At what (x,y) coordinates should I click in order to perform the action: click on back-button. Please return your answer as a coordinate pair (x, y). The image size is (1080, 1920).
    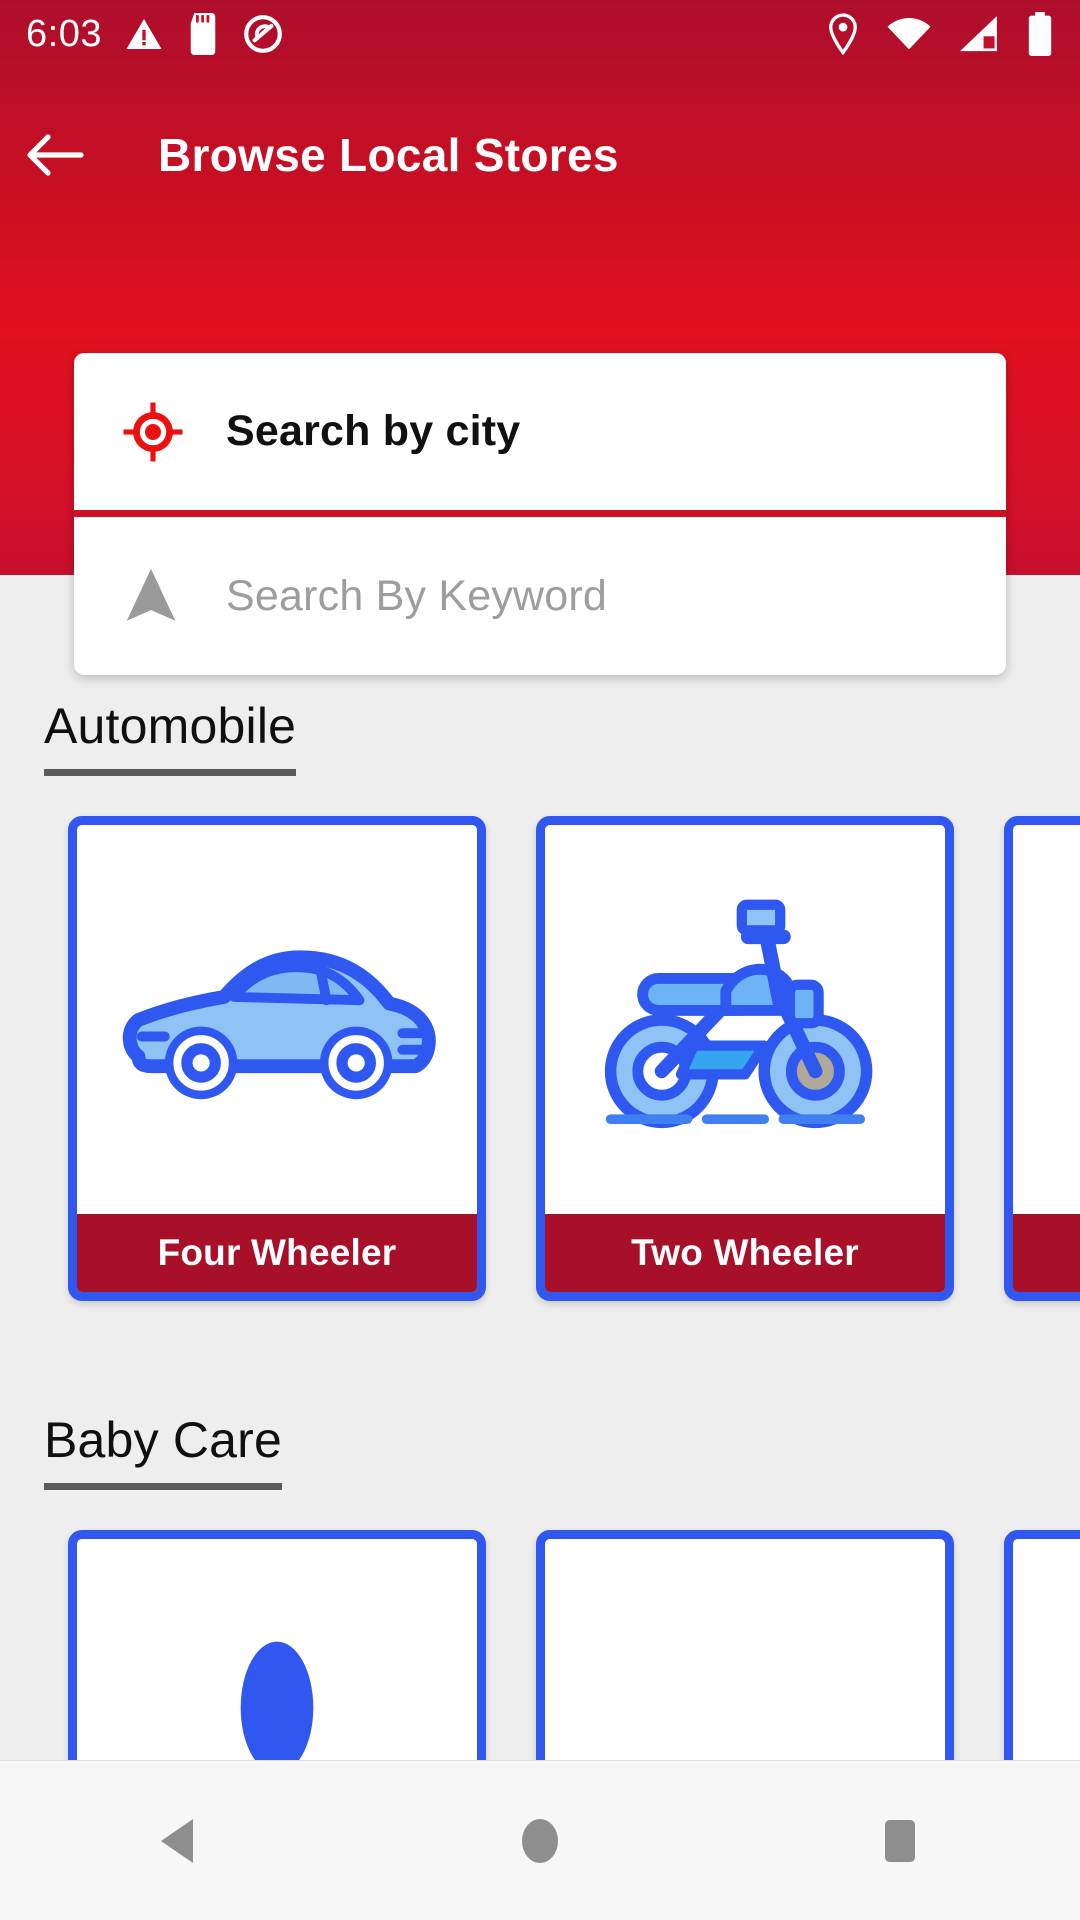
    Looking at the image, I should click on (55, 155).